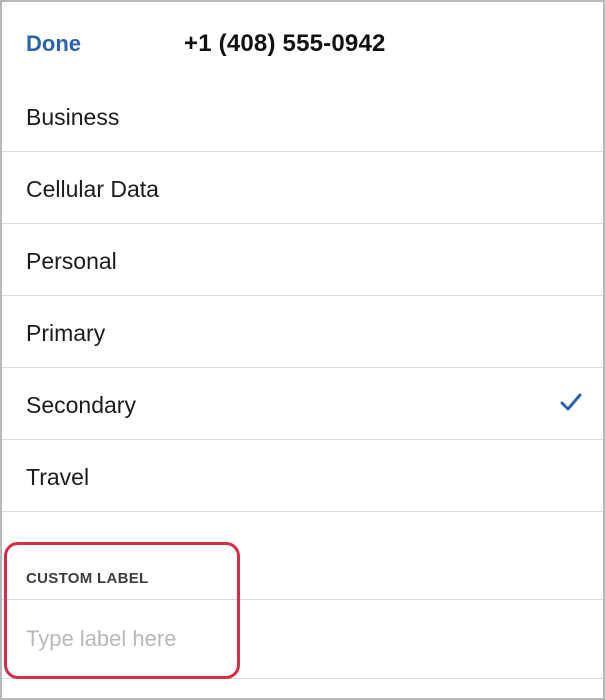  I want to click on header-bar: Done +1 (408) 555-0942, so click(302, 41).